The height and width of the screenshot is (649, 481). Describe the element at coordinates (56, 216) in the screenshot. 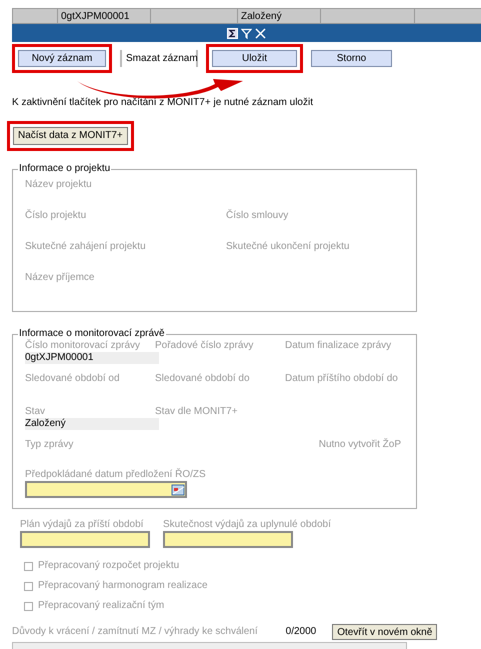

I see `field-label: Číslo projektu` at that location.